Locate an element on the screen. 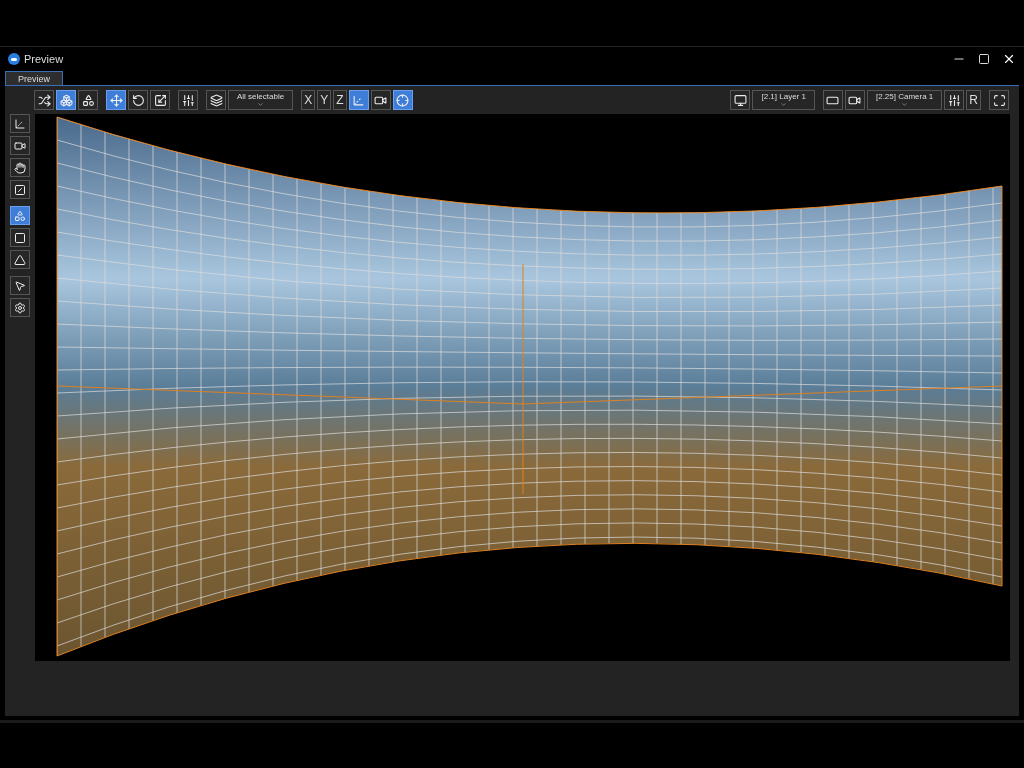 The image size is (1024, 768). scale-icon is located at coordinates (160, 100).